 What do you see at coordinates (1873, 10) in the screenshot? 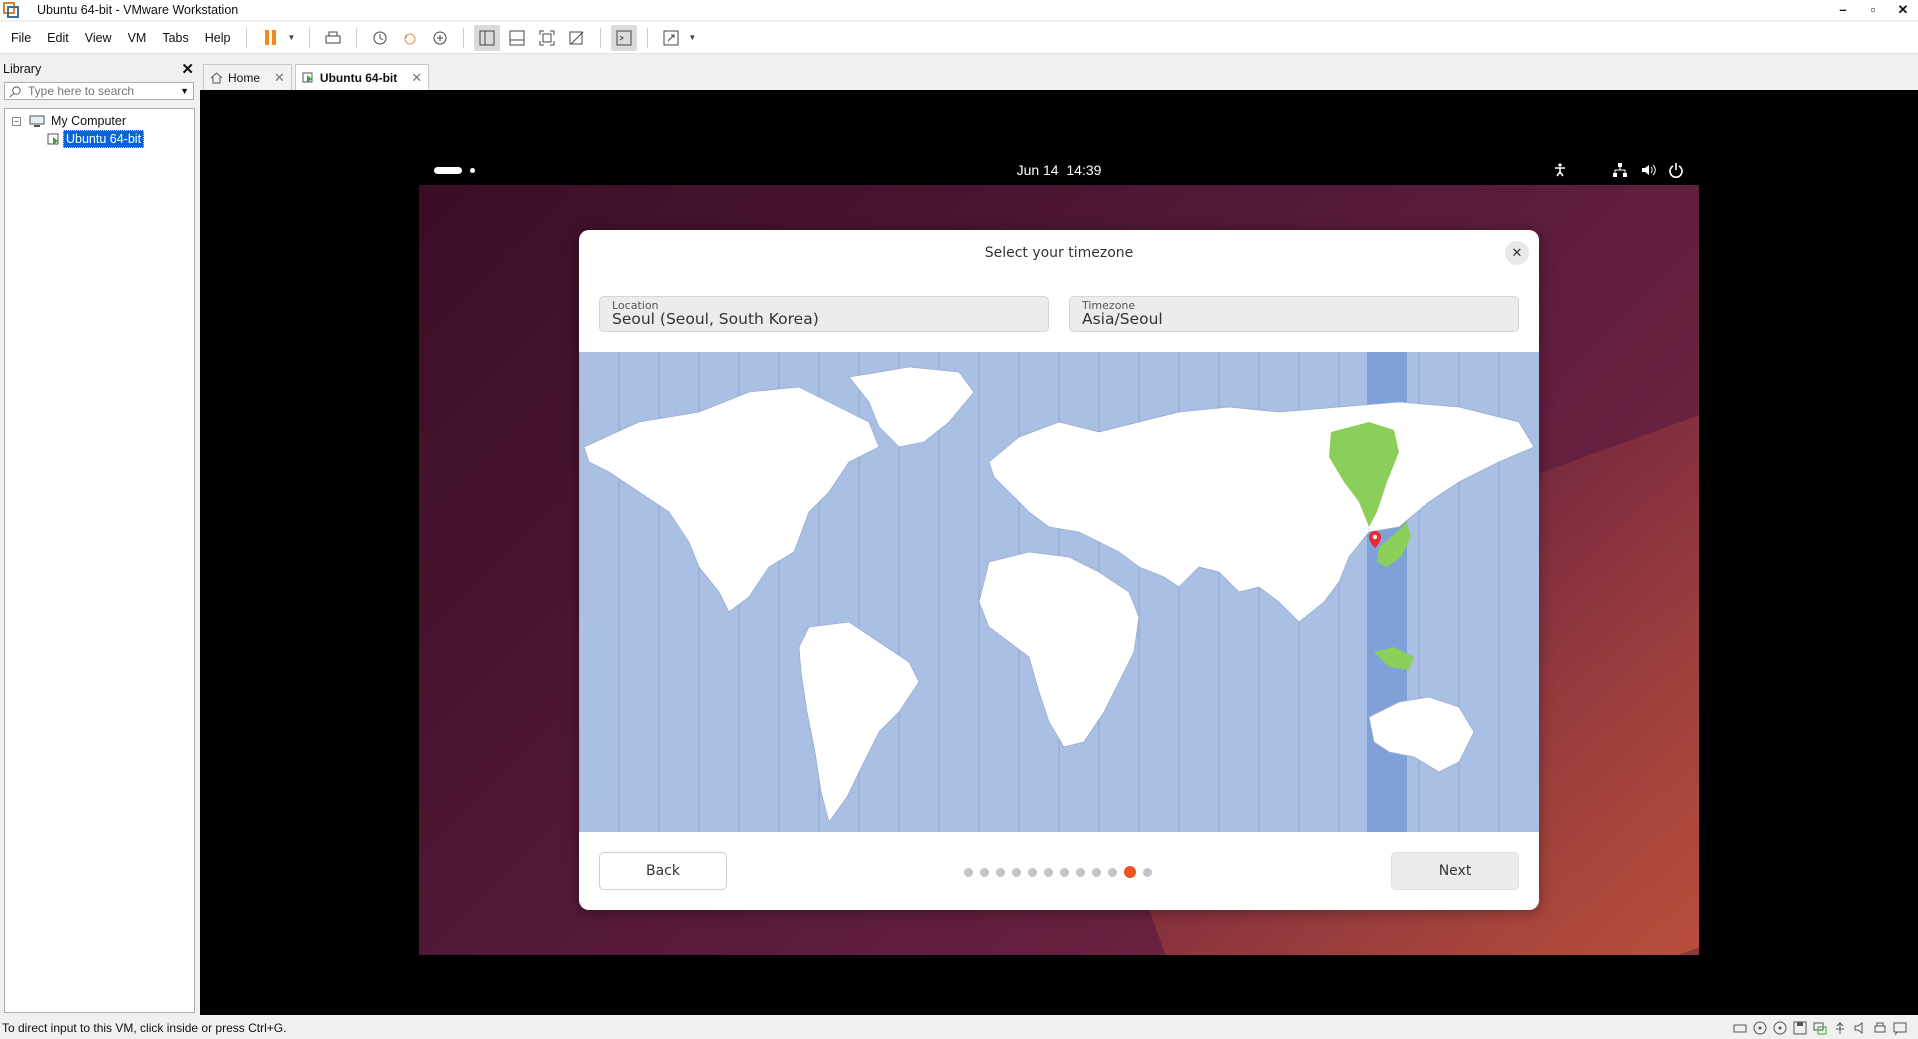
I see `maximize-icon: ▫` at bounding box center [1873, 10].